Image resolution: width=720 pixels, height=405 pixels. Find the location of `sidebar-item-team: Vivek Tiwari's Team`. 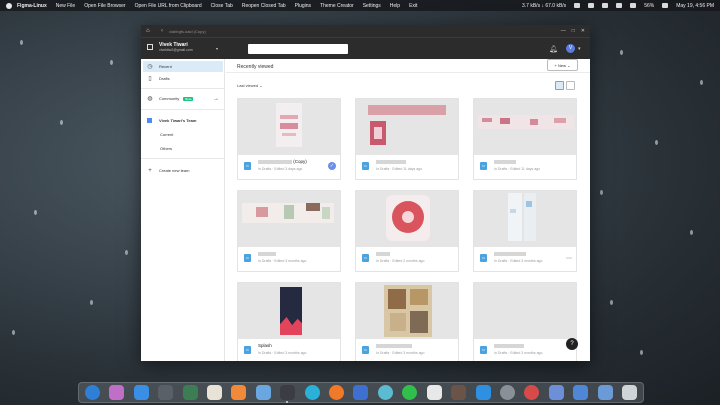

sidebar-item-team: Vivek Tiwari's Team is located at coordinates (183, 120).